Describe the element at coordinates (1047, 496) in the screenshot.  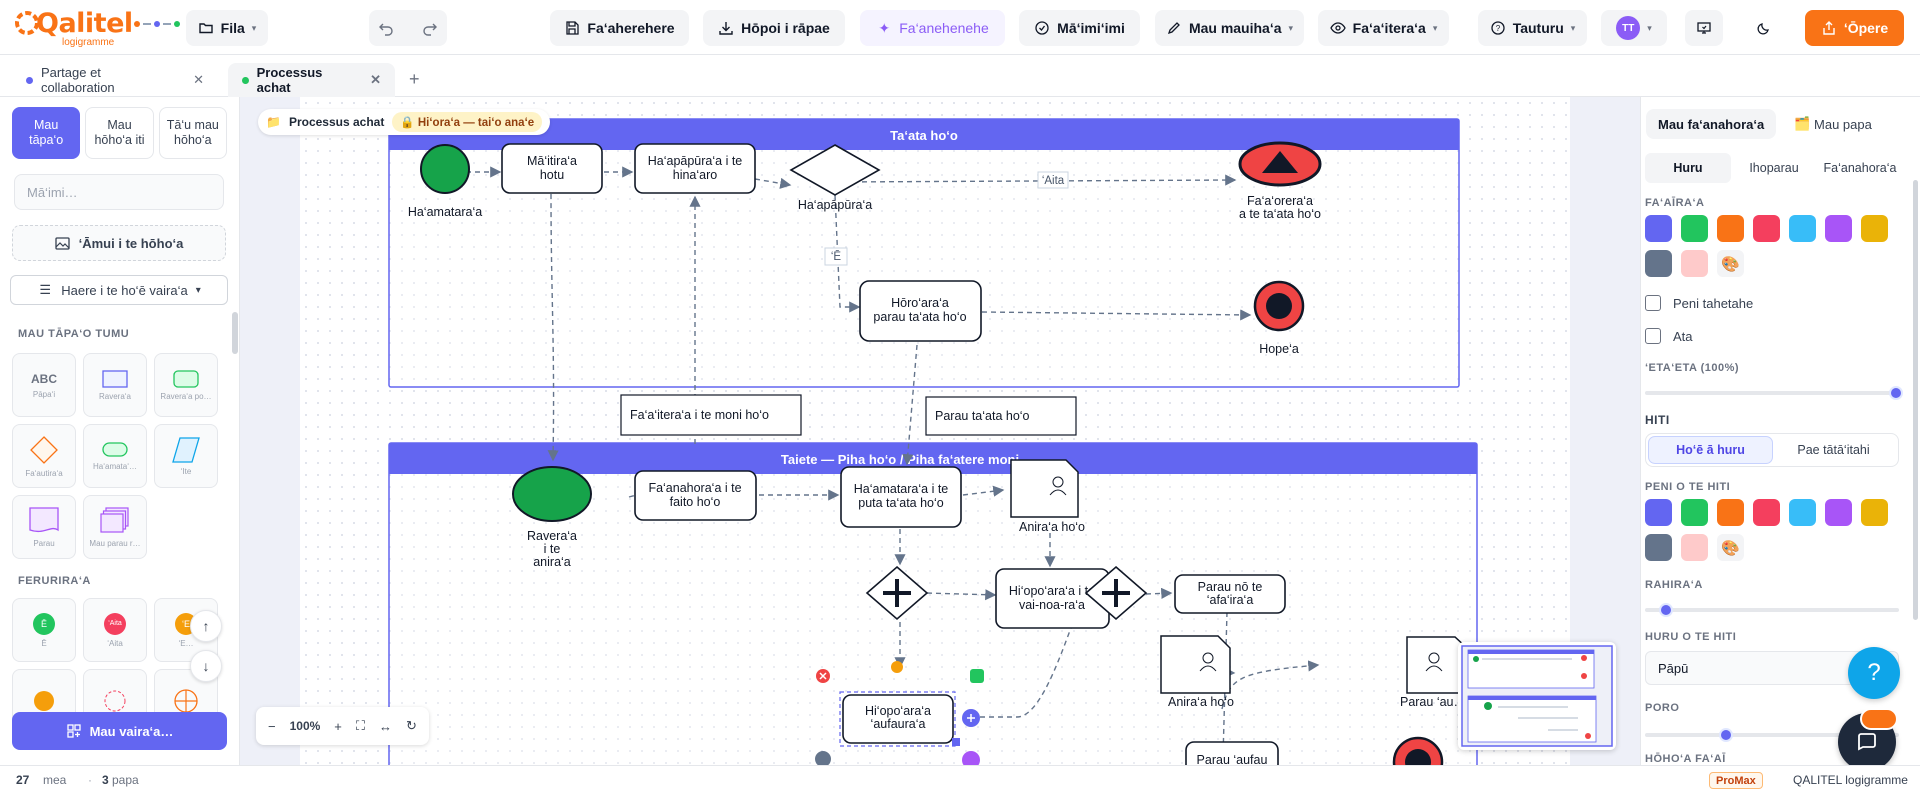
I see `data-object-order: Anira‘a ho‘o` at that location.